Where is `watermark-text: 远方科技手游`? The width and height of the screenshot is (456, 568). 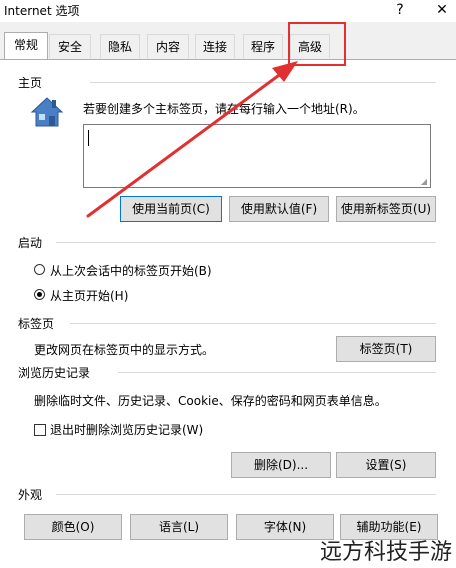 watermark-text: 远方科技手游 is located at coordinates (385, 552).